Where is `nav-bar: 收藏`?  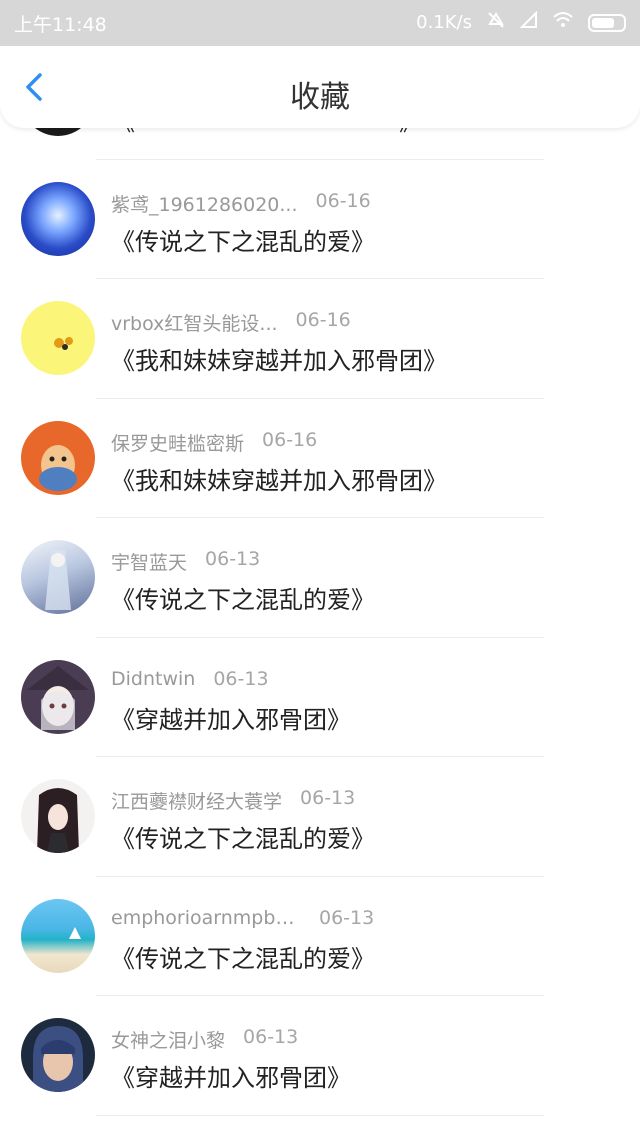 nav-bar: 收藏 is located at coordinates (320, 87).